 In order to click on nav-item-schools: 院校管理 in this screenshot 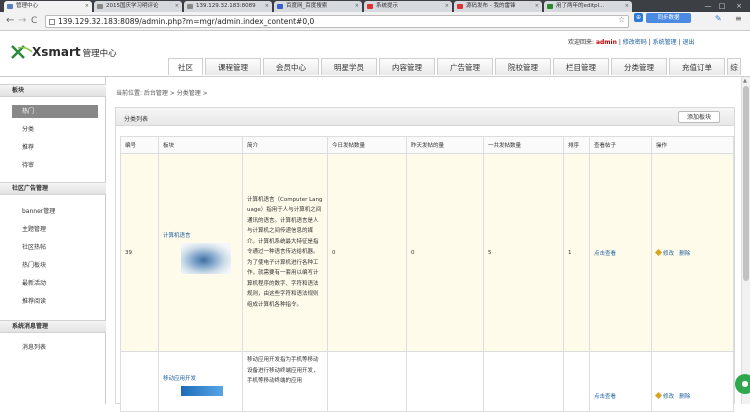, I will do `click(523, 66)`.